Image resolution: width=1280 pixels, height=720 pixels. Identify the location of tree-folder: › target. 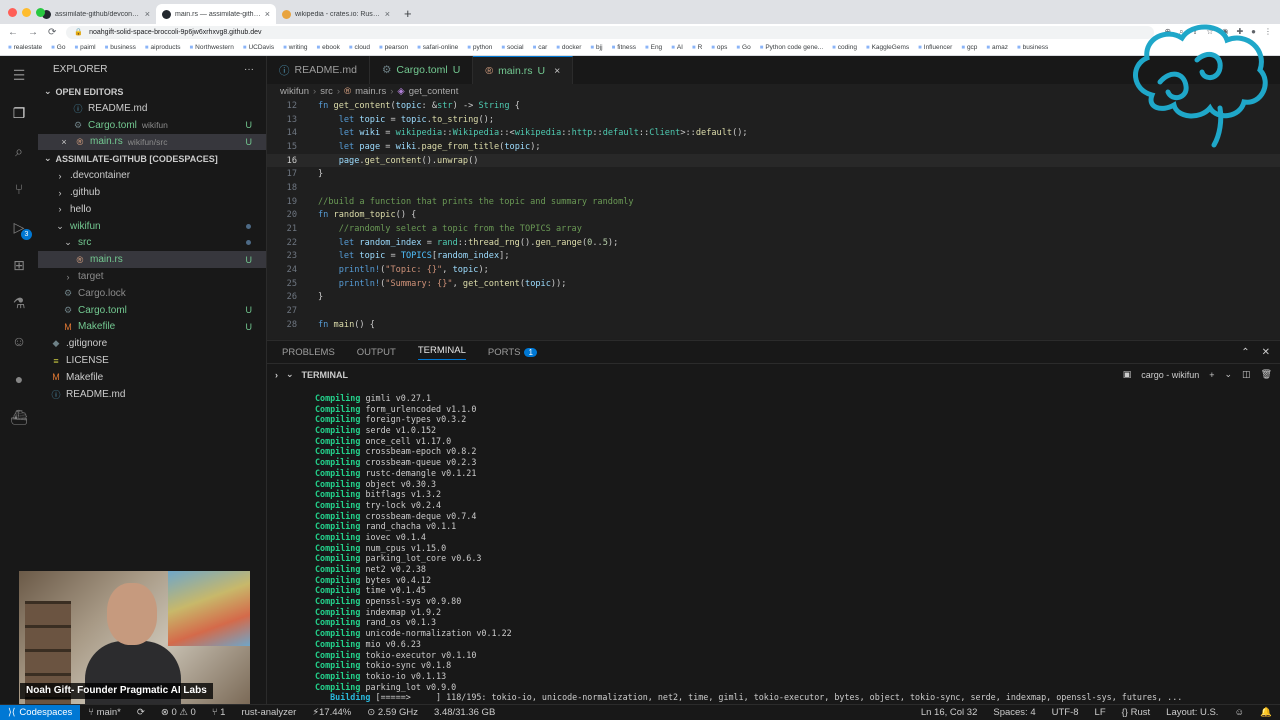
(152, 276).